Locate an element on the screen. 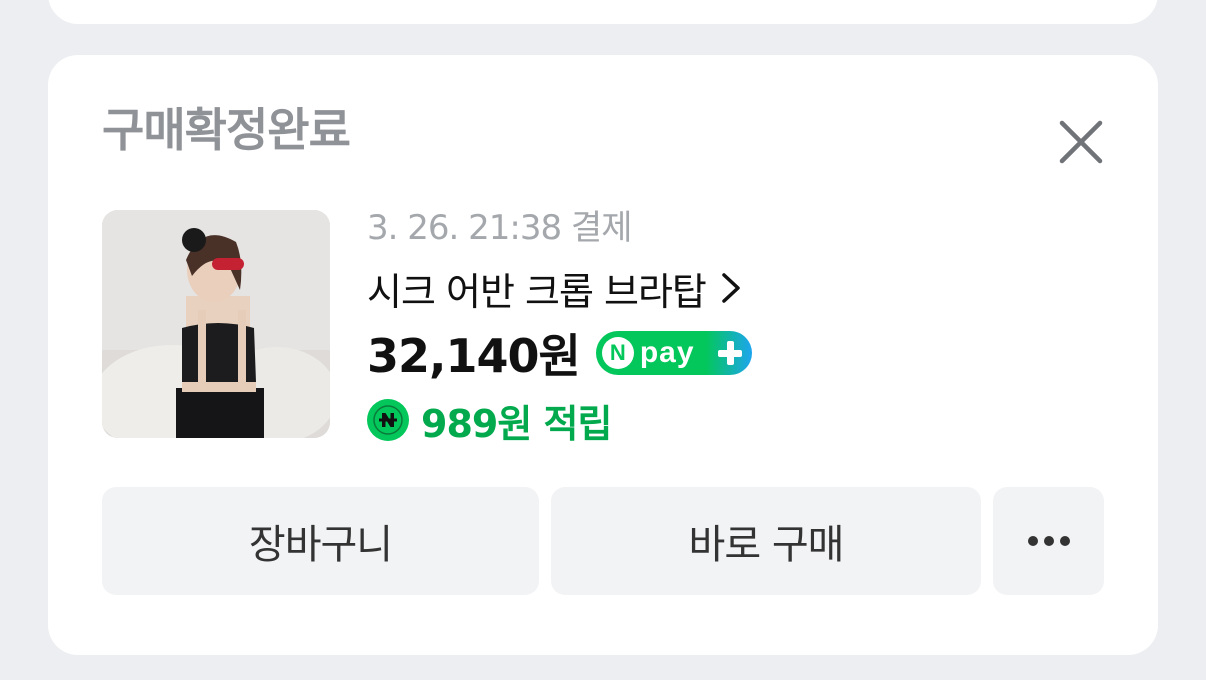  product-thumbnail is located at coordinates (216, 324).